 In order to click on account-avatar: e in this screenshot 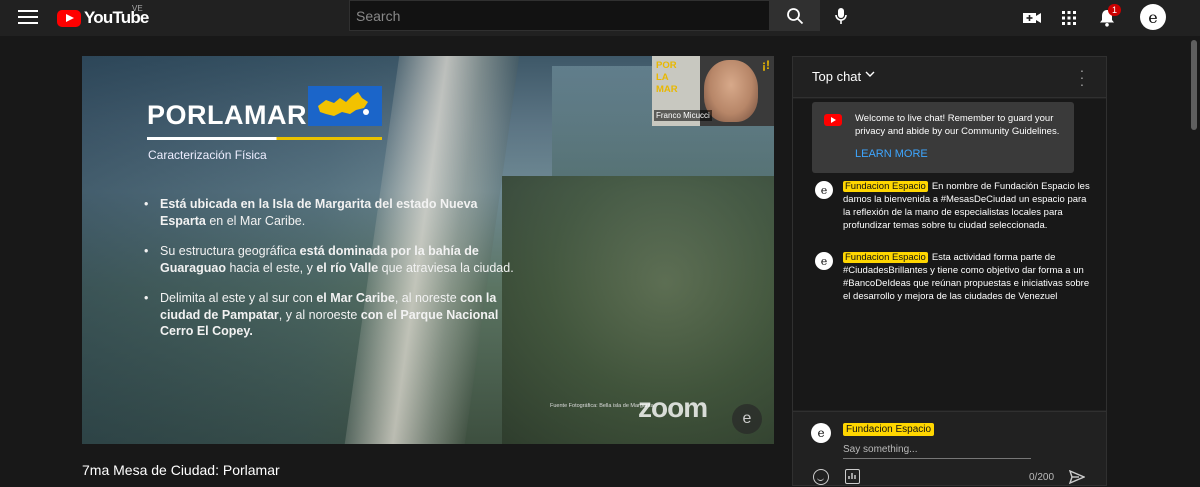, I will do `click(1153, 17)`.